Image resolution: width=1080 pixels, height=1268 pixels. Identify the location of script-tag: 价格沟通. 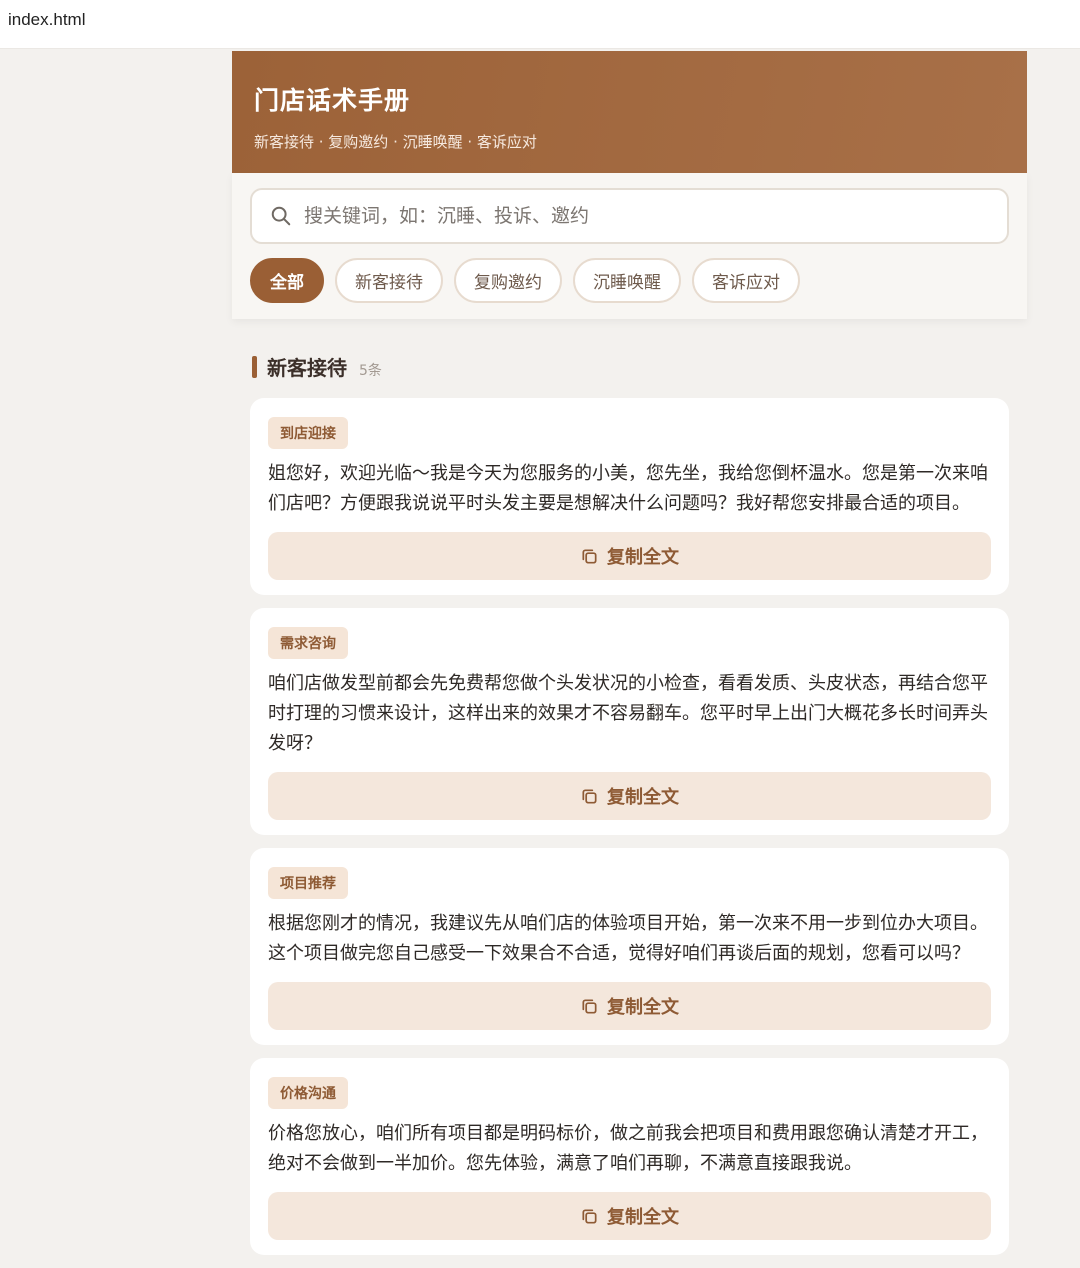
(308, 1093).